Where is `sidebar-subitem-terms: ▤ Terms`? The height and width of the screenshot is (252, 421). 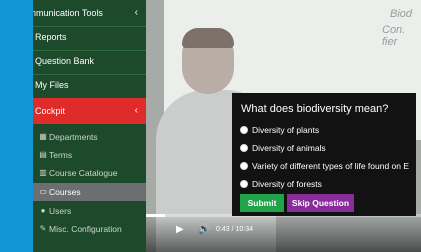
sidebar-subitem-terms: ▤ Terms is located at coordinates (89, 155).